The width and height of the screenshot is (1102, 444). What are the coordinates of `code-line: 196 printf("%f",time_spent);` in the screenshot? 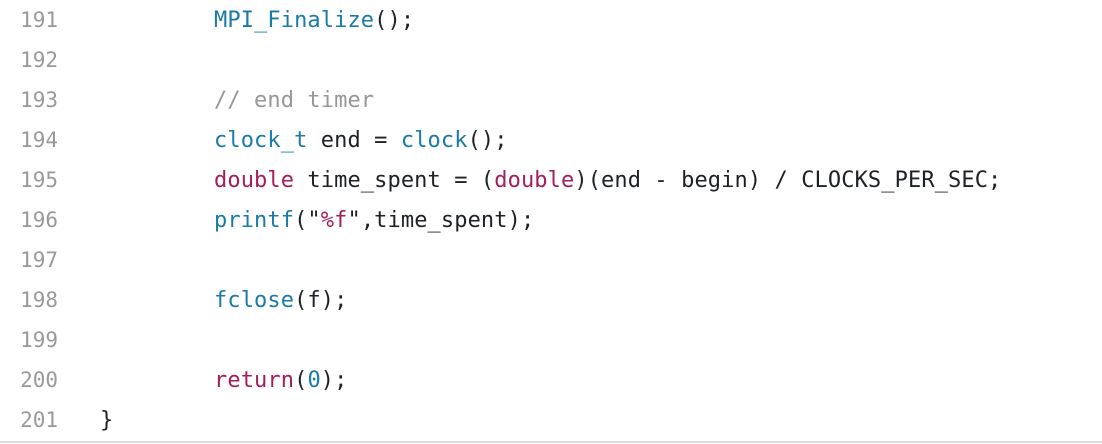 It's located at (551, 220).